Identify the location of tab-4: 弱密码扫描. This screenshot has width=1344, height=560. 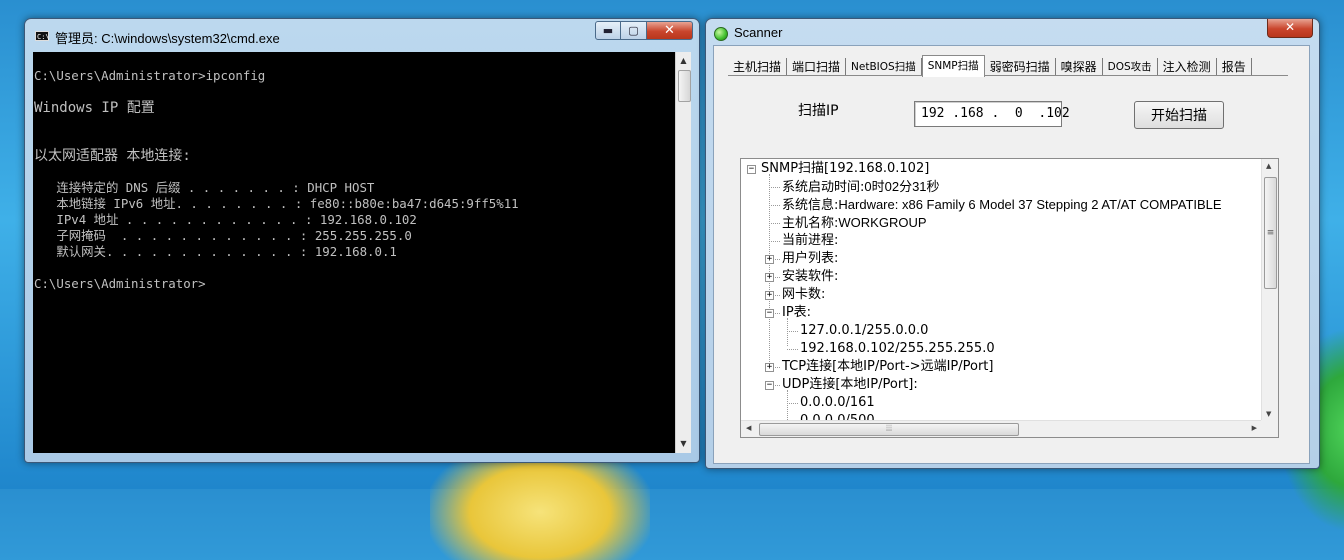
(1020, 67).